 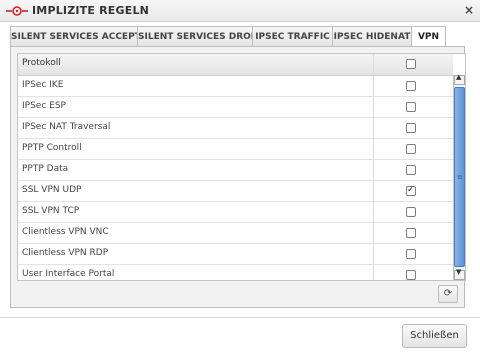 What do you see at coordinates (235, 86) in the screenshot?
I see `table-row: IPSec IKE` at bounding box center [235, 86].